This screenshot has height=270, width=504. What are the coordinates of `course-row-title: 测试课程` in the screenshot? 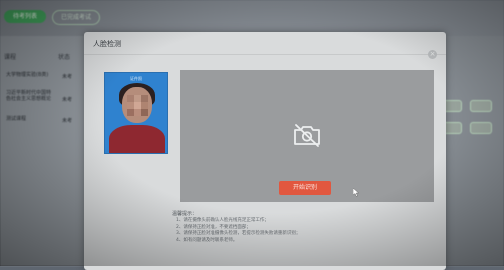 It's located at (16, 119).